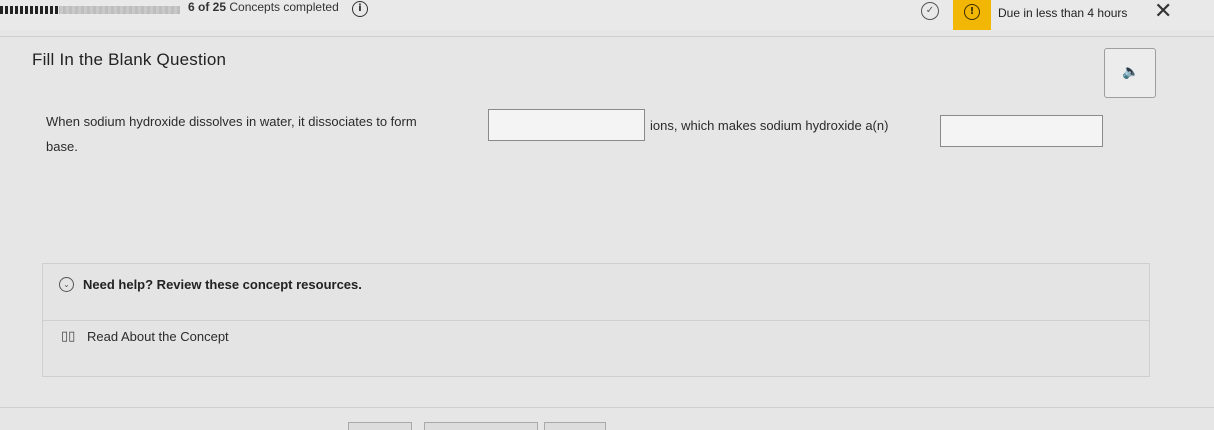 The width and height of the screenshot is (1214, 430). Describe the element at coordinates (129, 59) in the screenshot. I see `question-title: Fill In the Blank Question` at that location.